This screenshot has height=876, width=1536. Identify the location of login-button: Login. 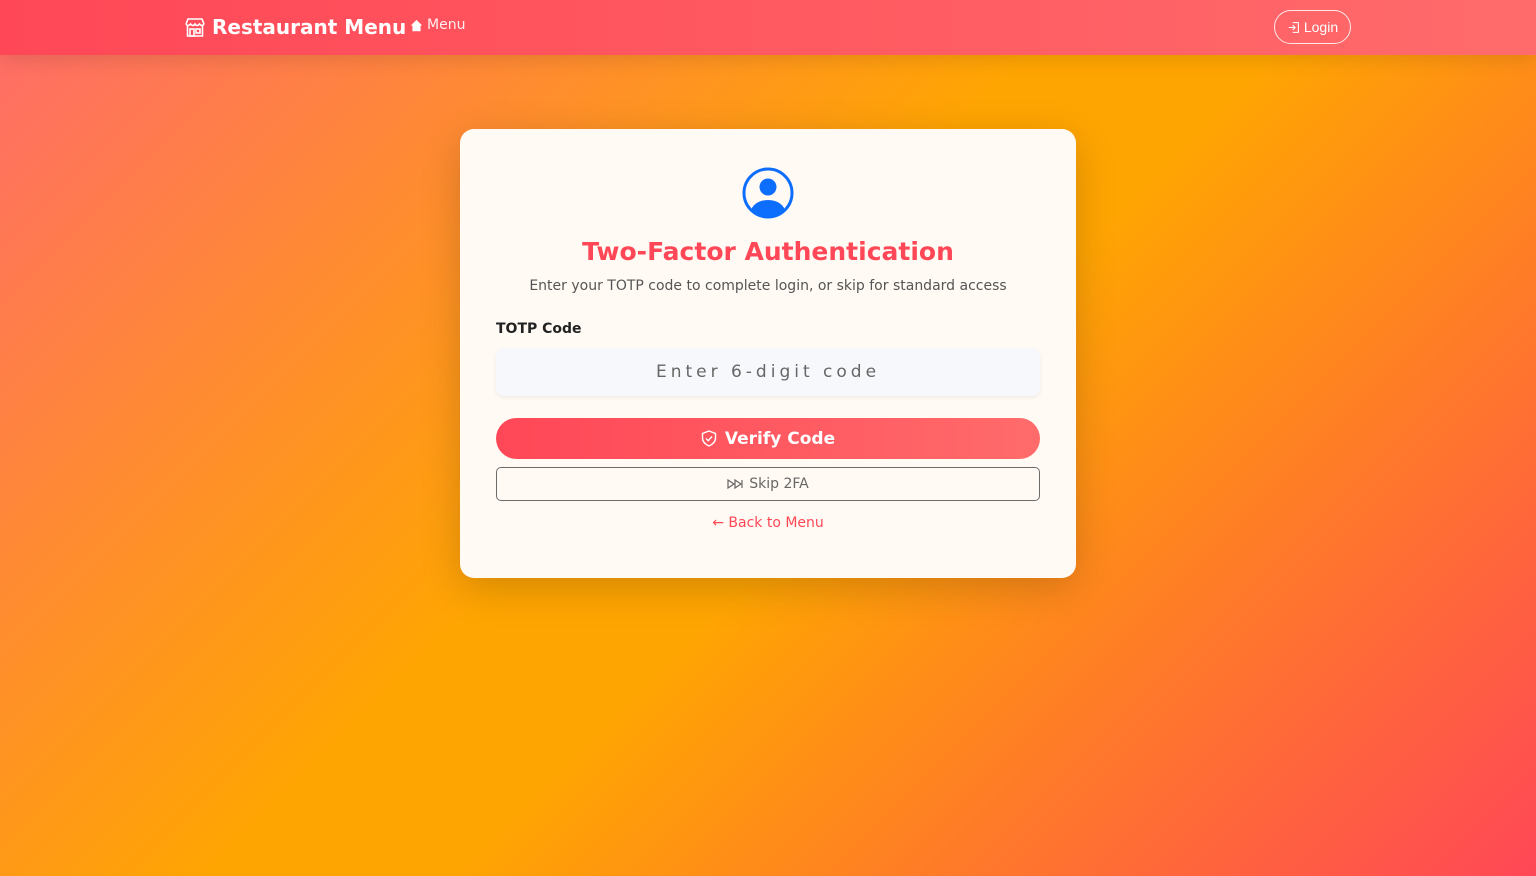
(1312, 27).